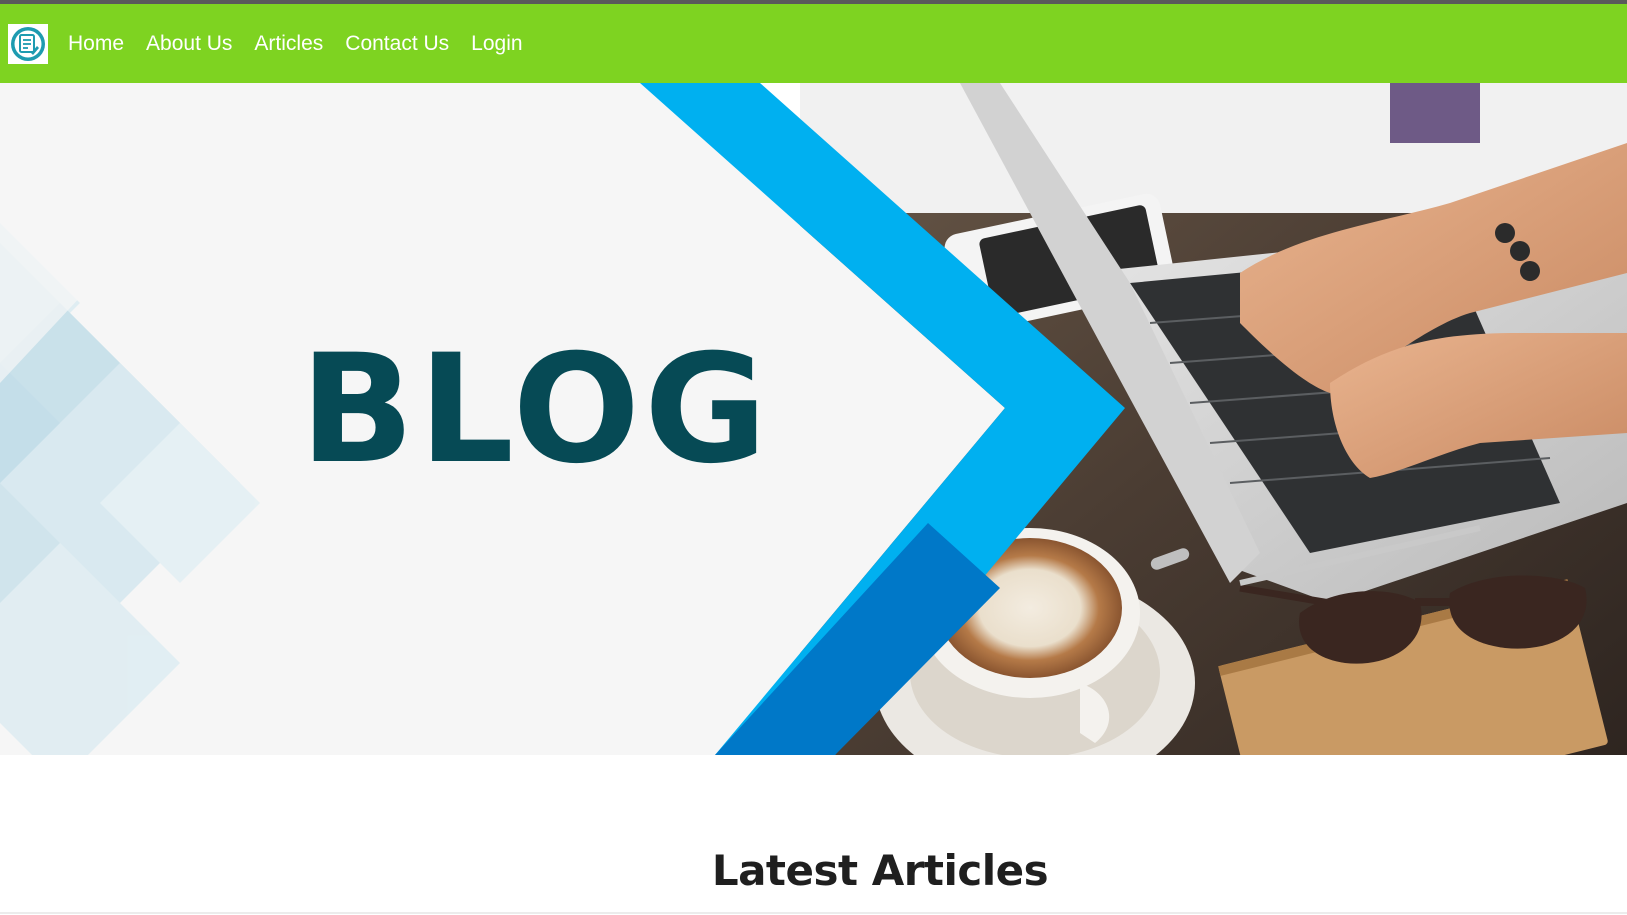 This screenshot has height=915, width=1627. Describe the element at coordinates (880, 870) in the screenshot. I see `section-title: Latest Articles` at that location.